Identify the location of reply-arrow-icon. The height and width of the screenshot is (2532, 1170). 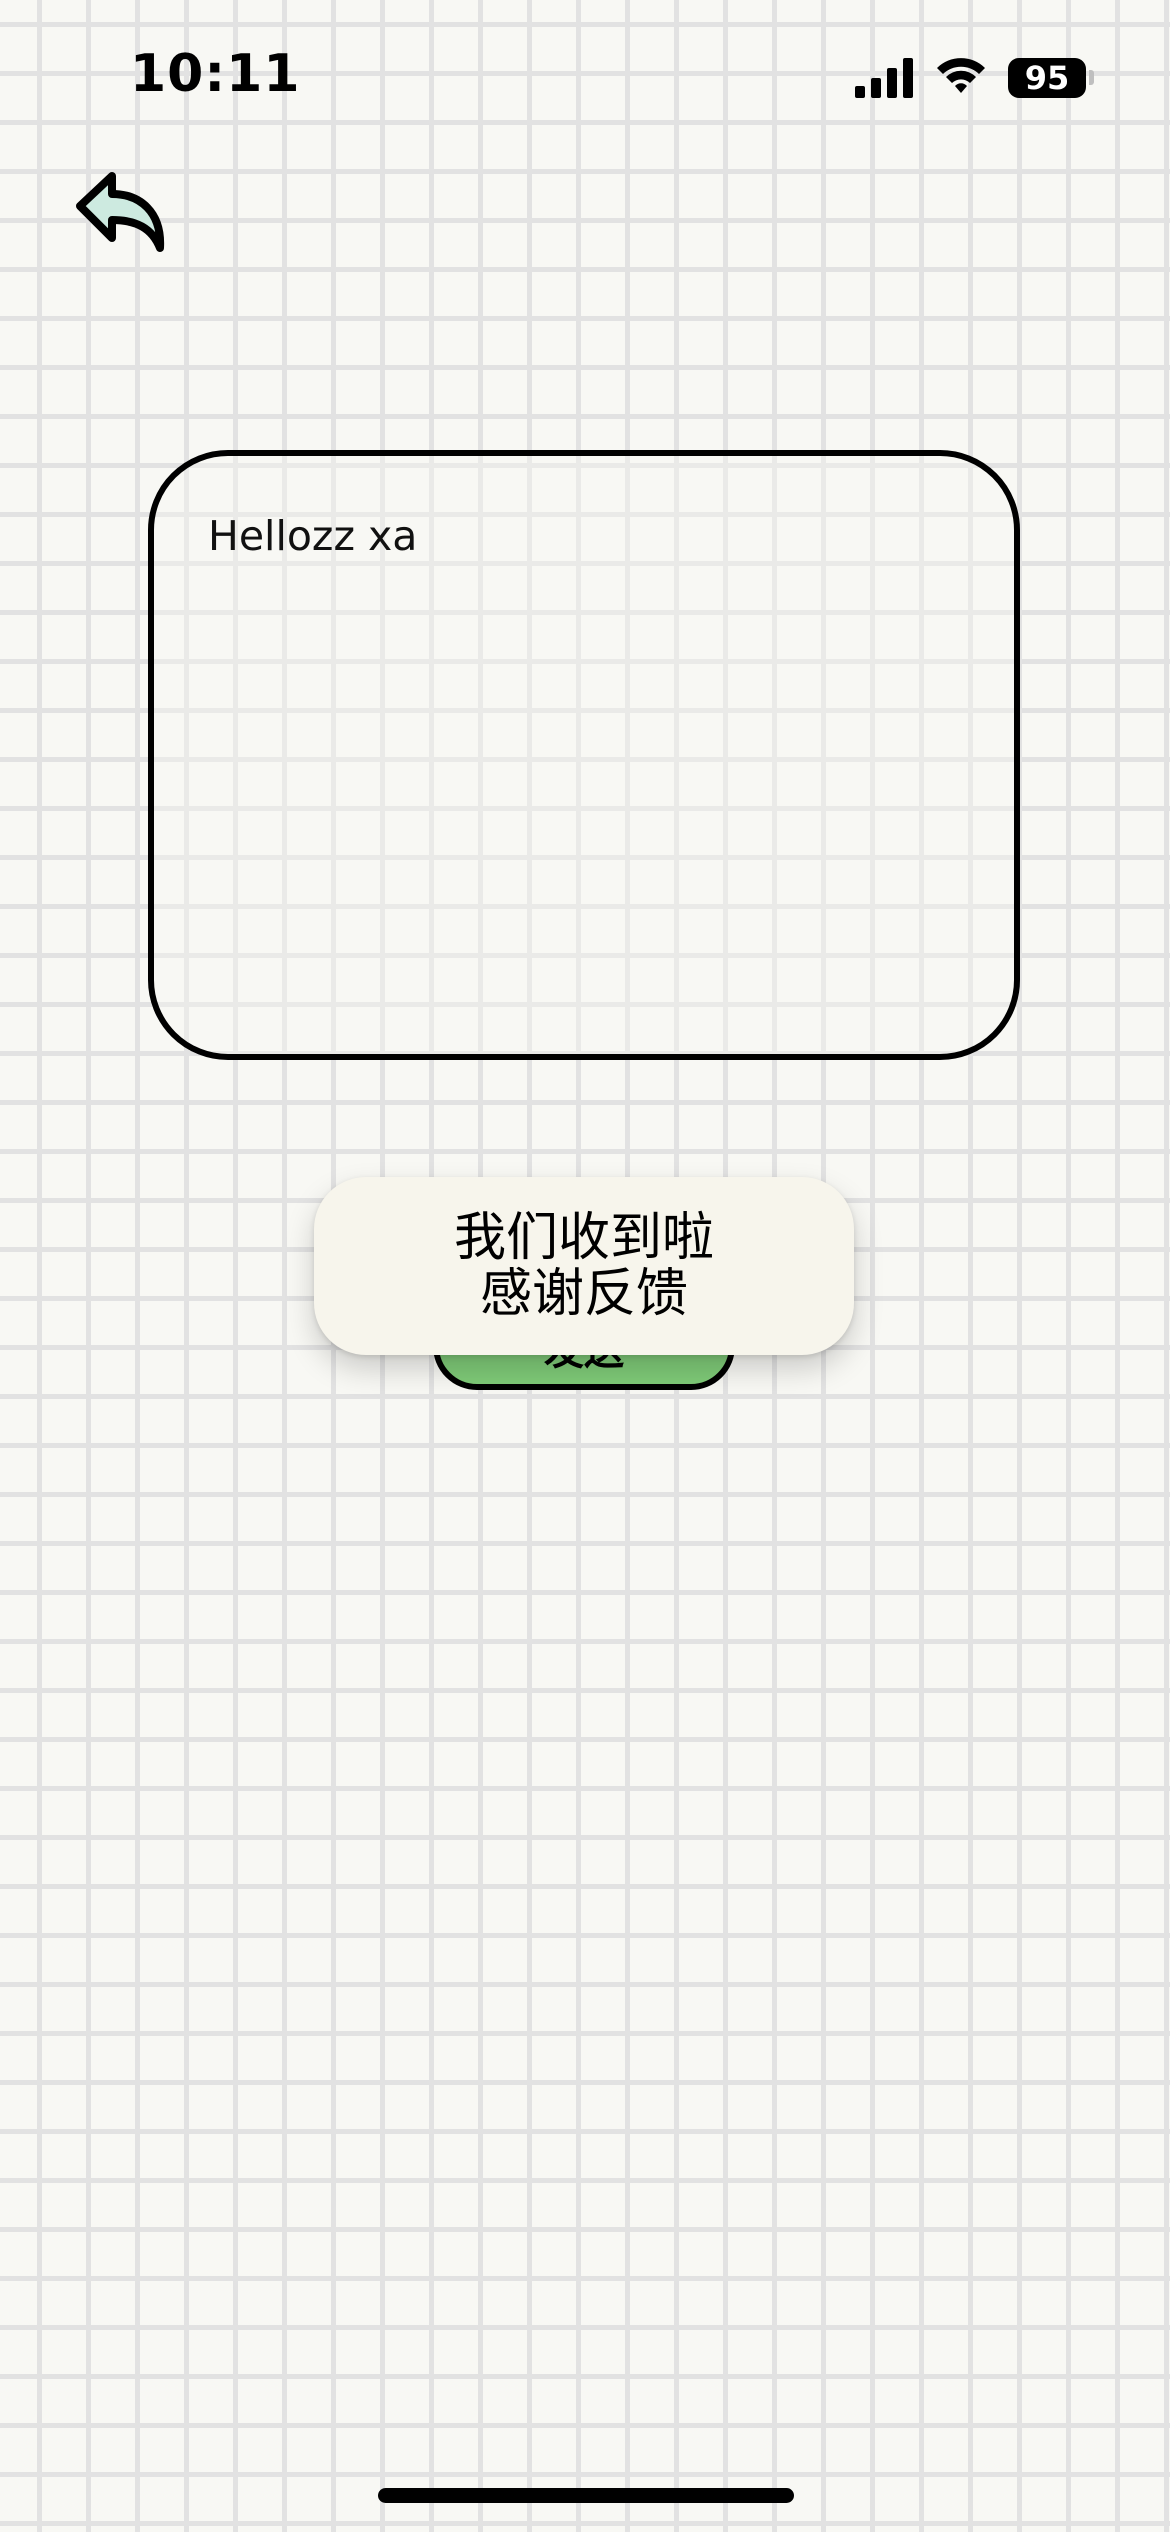
(120, 212).